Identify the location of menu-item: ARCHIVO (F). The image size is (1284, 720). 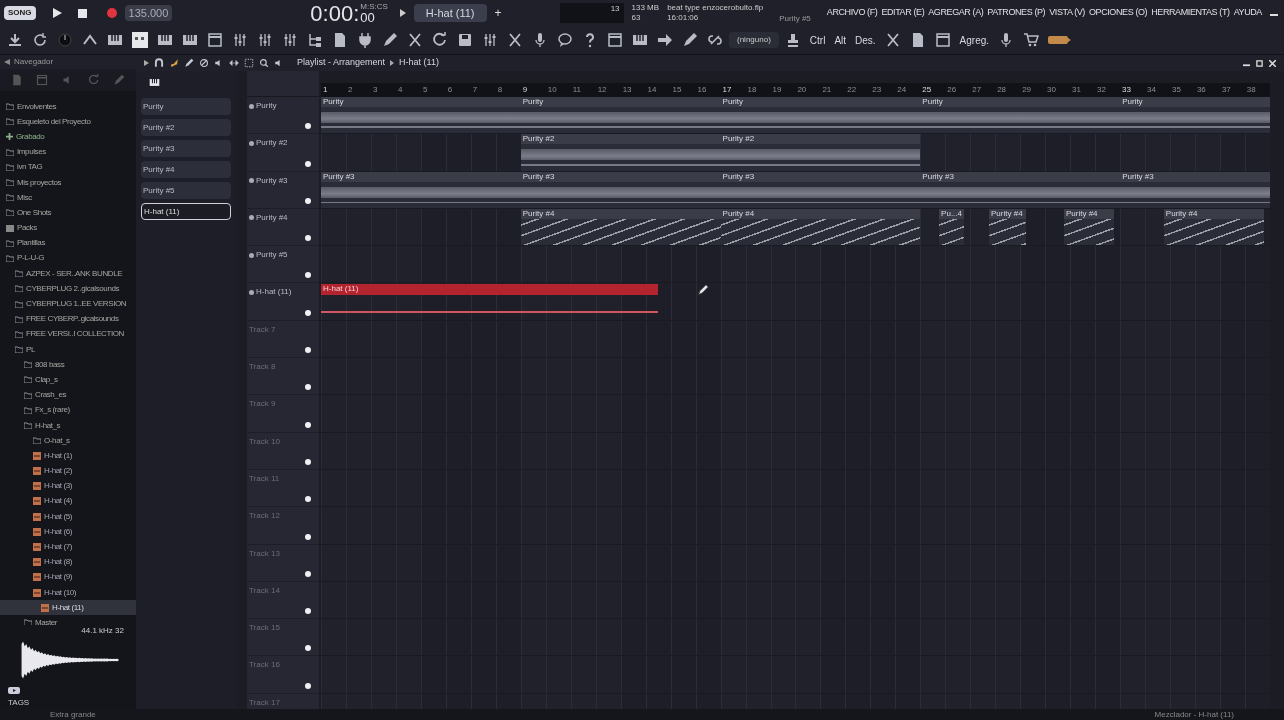
(852, 13).